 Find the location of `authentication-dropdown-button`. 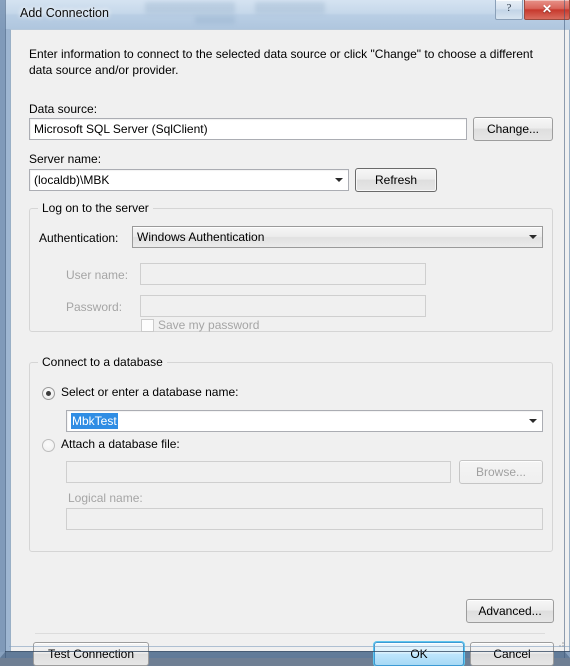

authentication-dropdown-button is located at coordinates (532, 237).